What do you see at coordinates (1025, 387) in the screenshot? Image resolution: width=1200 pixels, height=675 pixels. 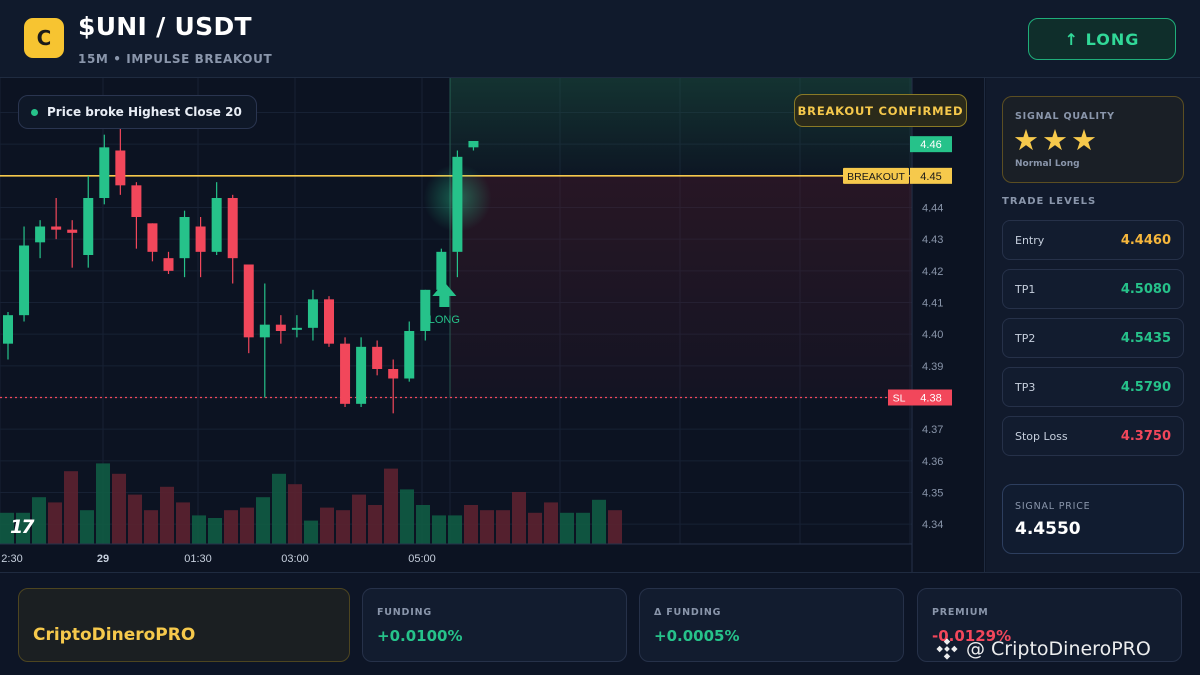 I see `level-label: TP3` at bounding box center [1025, 387].